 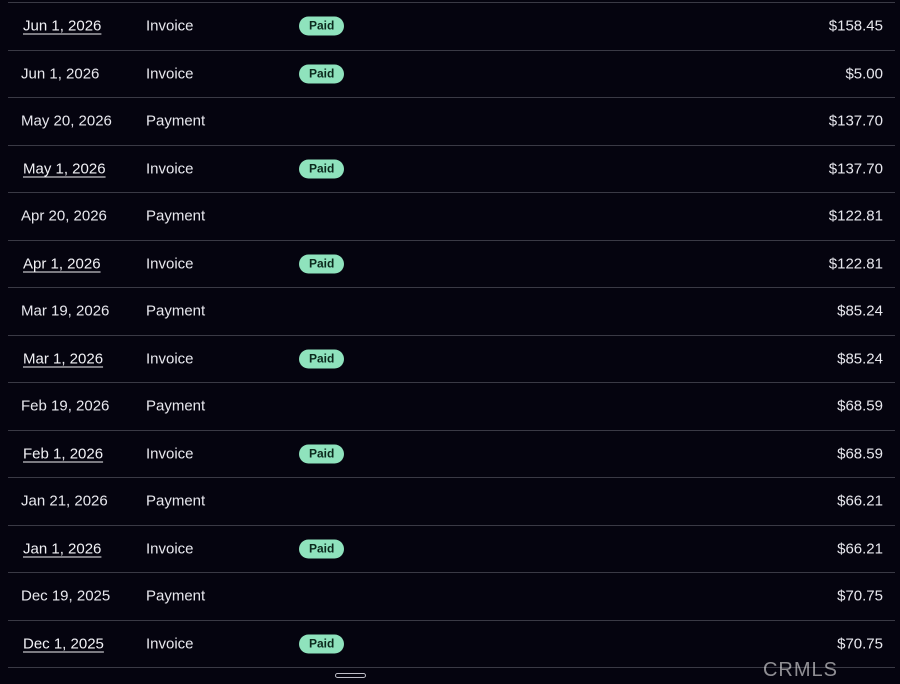 I want to click on table-row: Jan 1, 2026 Invoice Paid $66.21, so click(x=451, y=549).